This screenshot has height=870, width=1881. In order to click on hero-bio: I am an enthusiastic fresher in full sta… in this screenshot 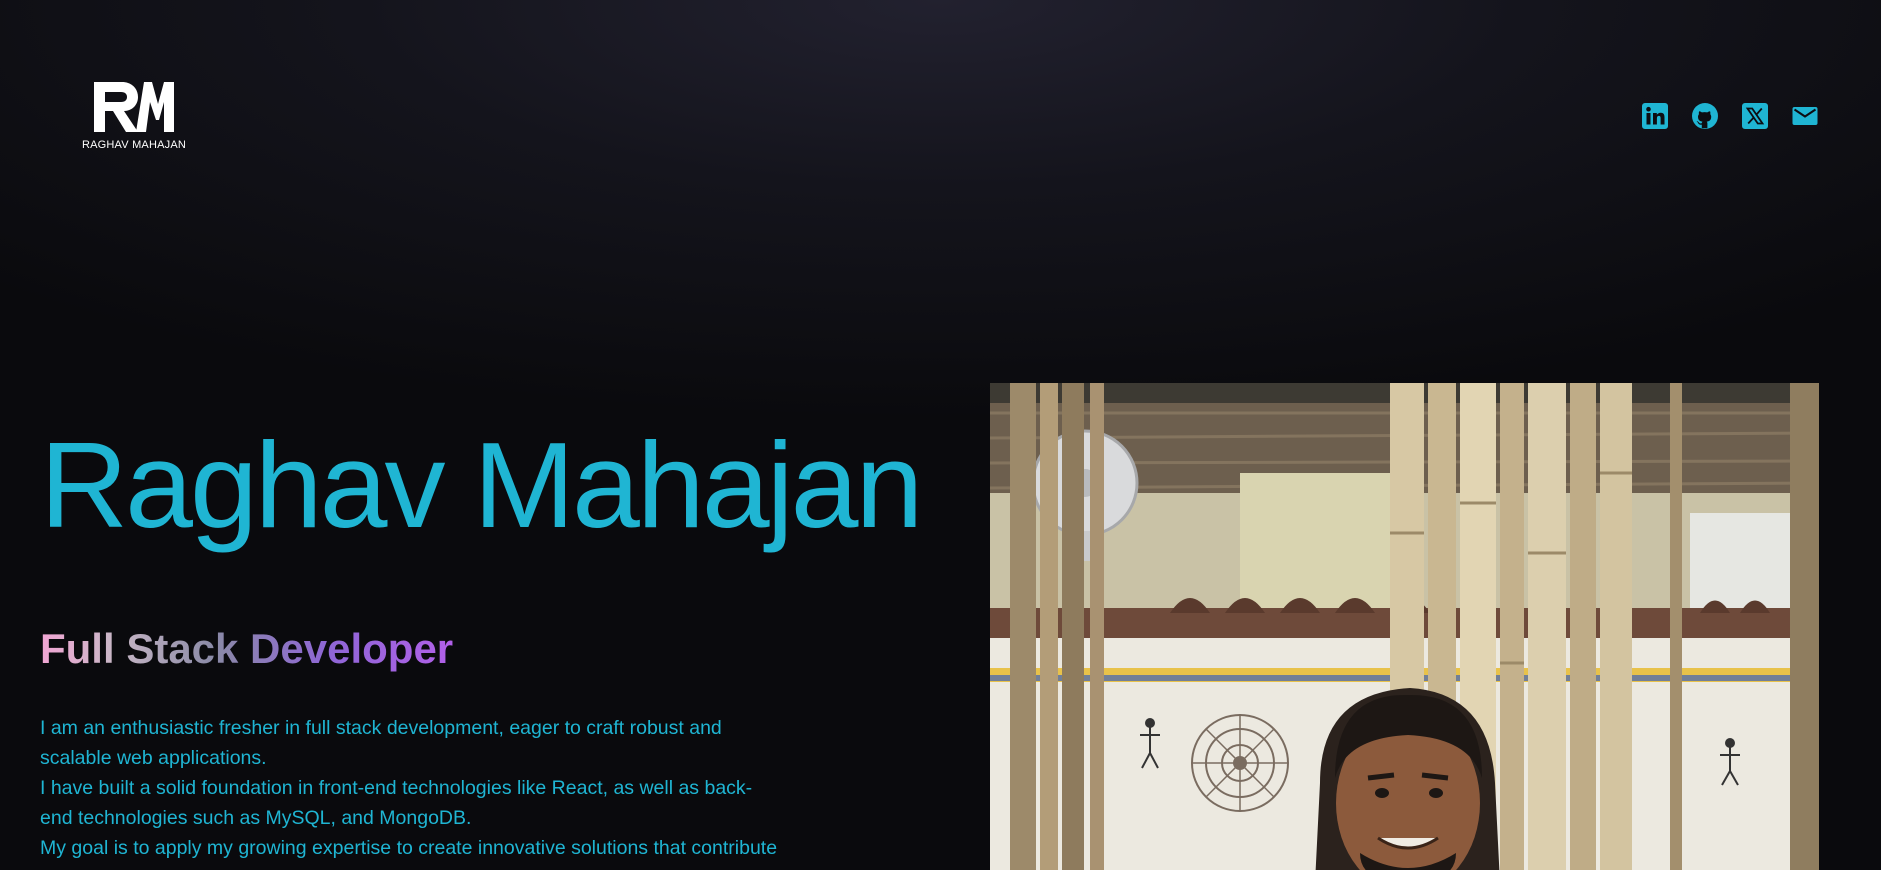, I will do `click(410, 788)`.